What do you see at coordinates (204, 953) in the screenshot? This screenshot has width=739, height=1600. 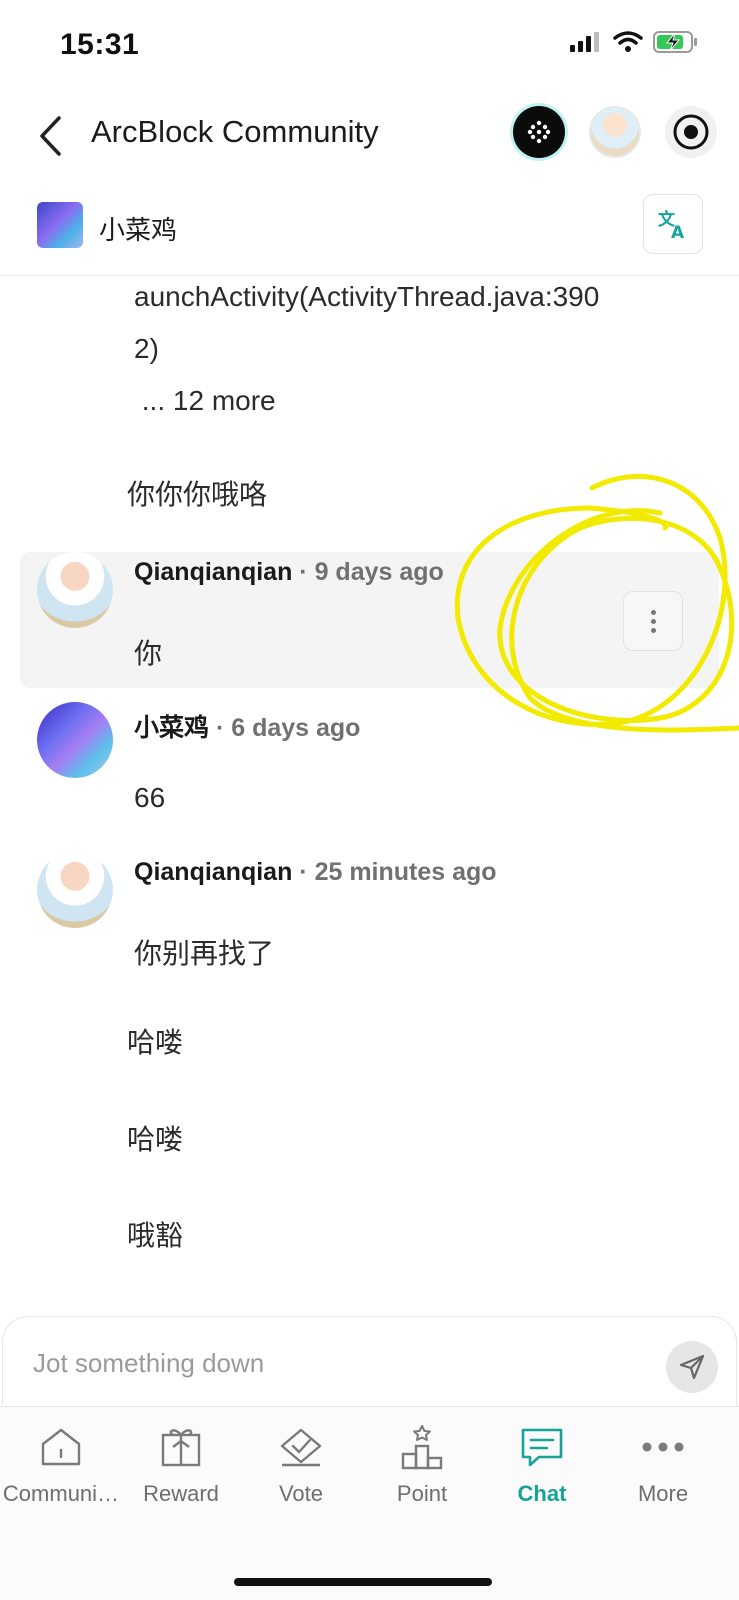 I see `message-text: 你别再找了` at bounding box center [204, 953].